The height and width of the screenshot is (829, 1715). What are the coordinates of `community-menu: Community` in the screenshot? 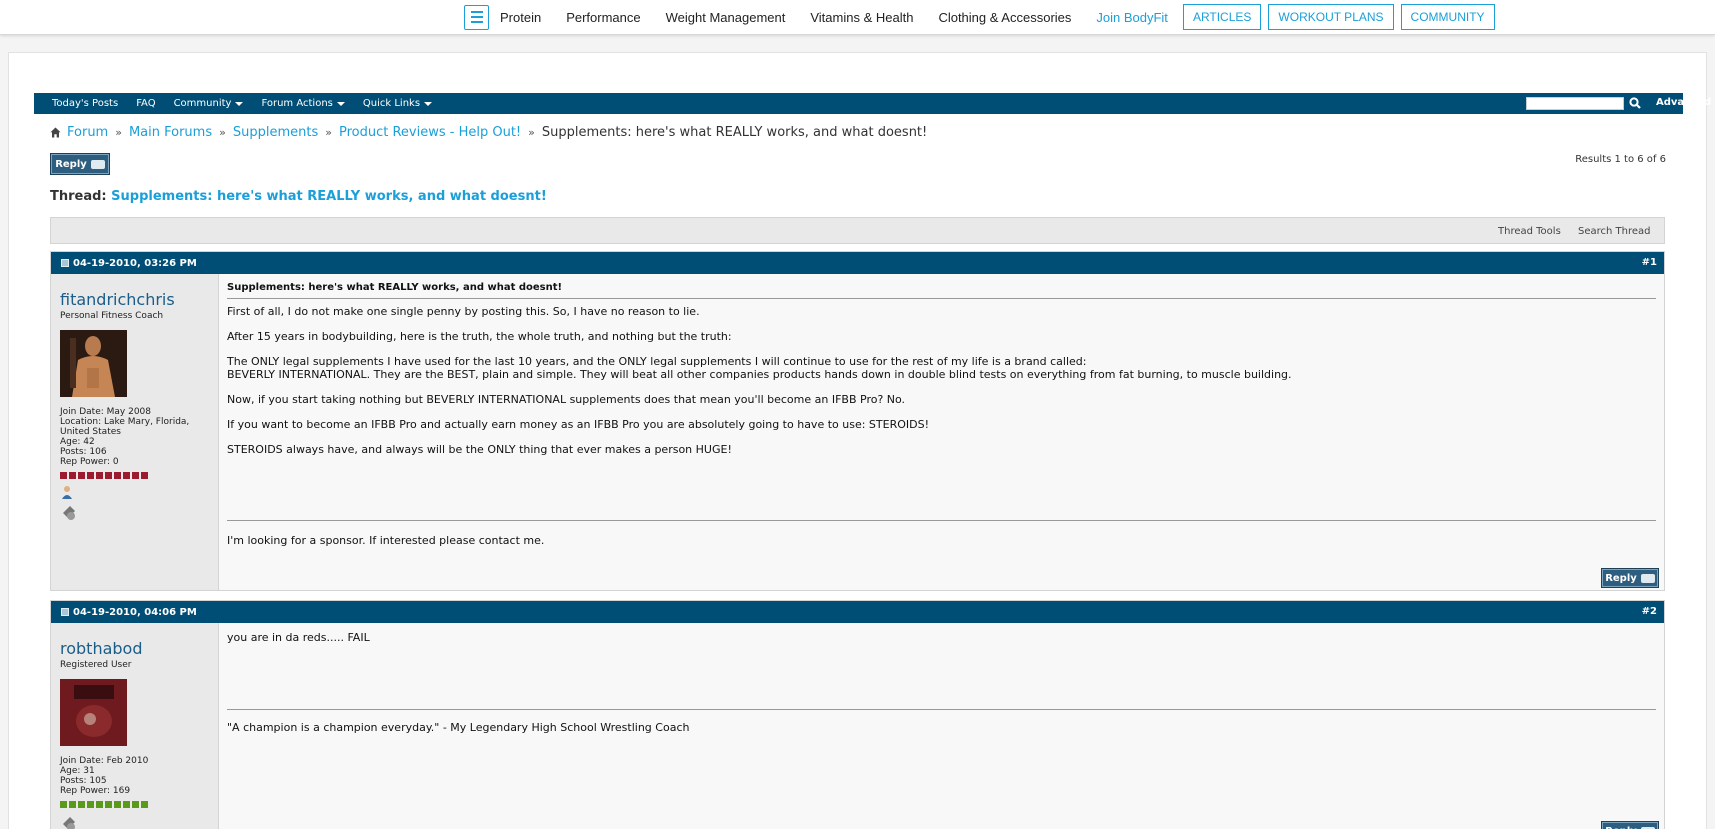 It's located at (209, 103).